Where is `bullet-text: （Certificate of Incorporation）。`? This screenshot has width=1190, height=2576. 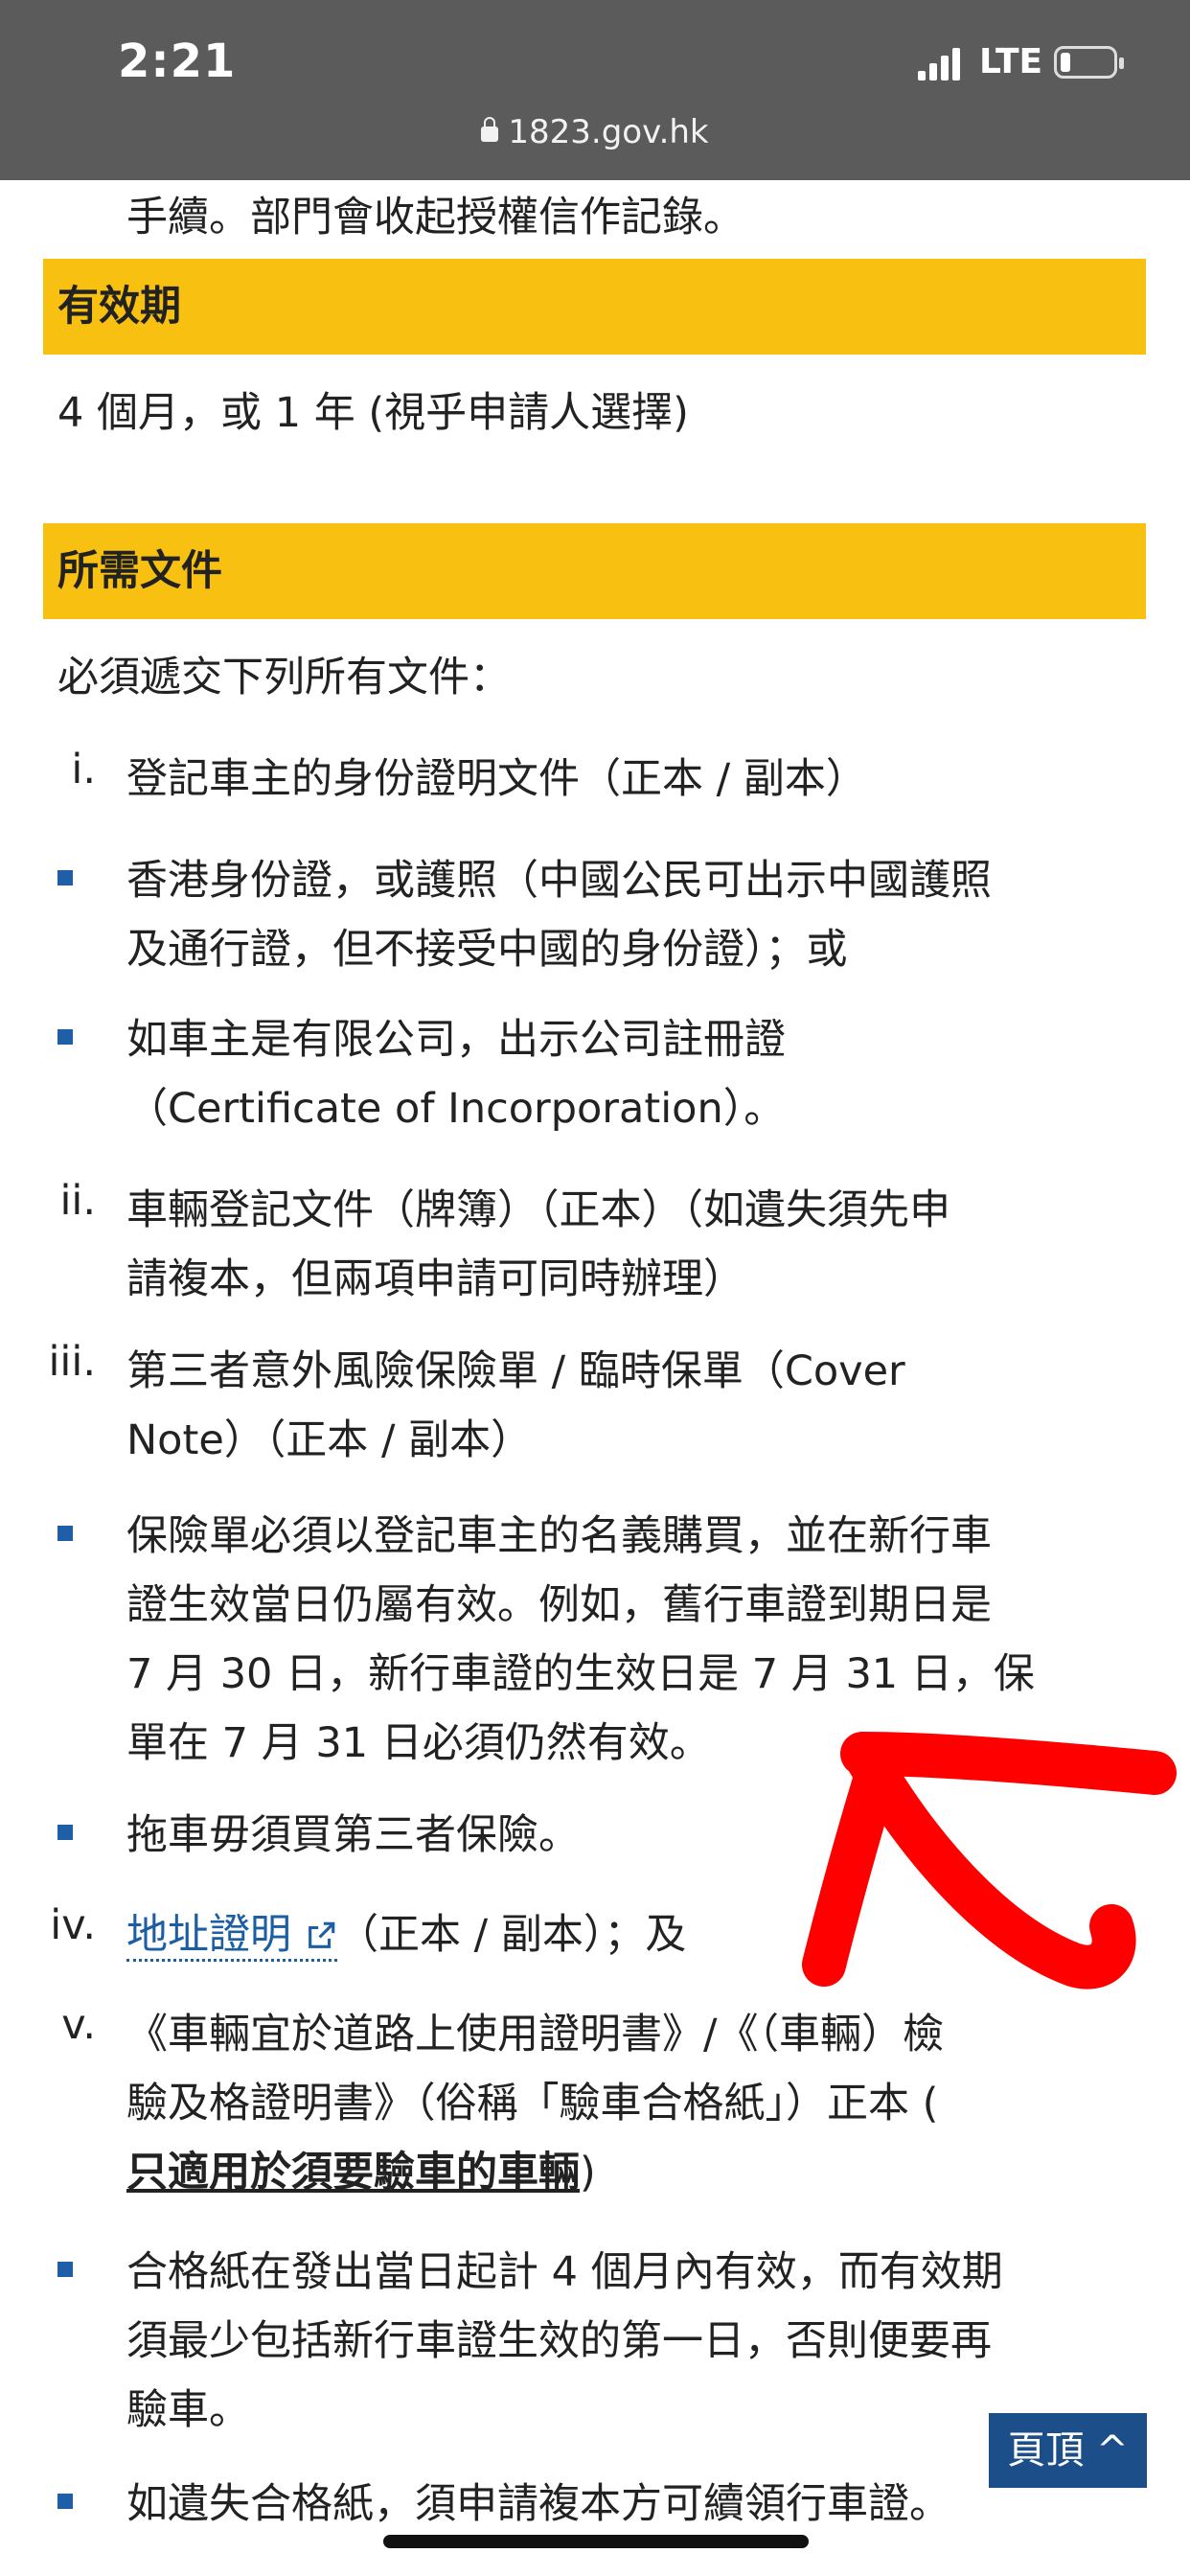
bullet-text: （Certificate of Incorporation）。 is located at coordinates (456, 1109).